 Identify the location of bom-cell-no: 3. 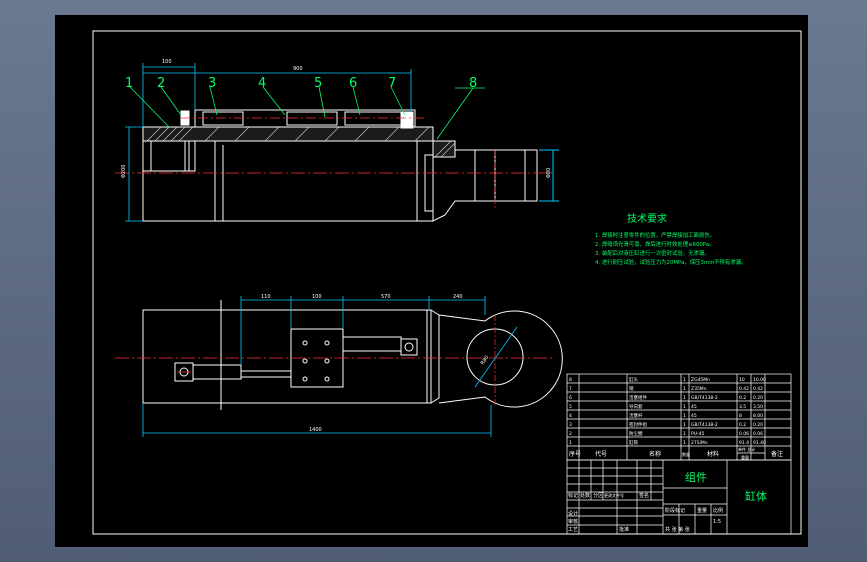
(570, 425).